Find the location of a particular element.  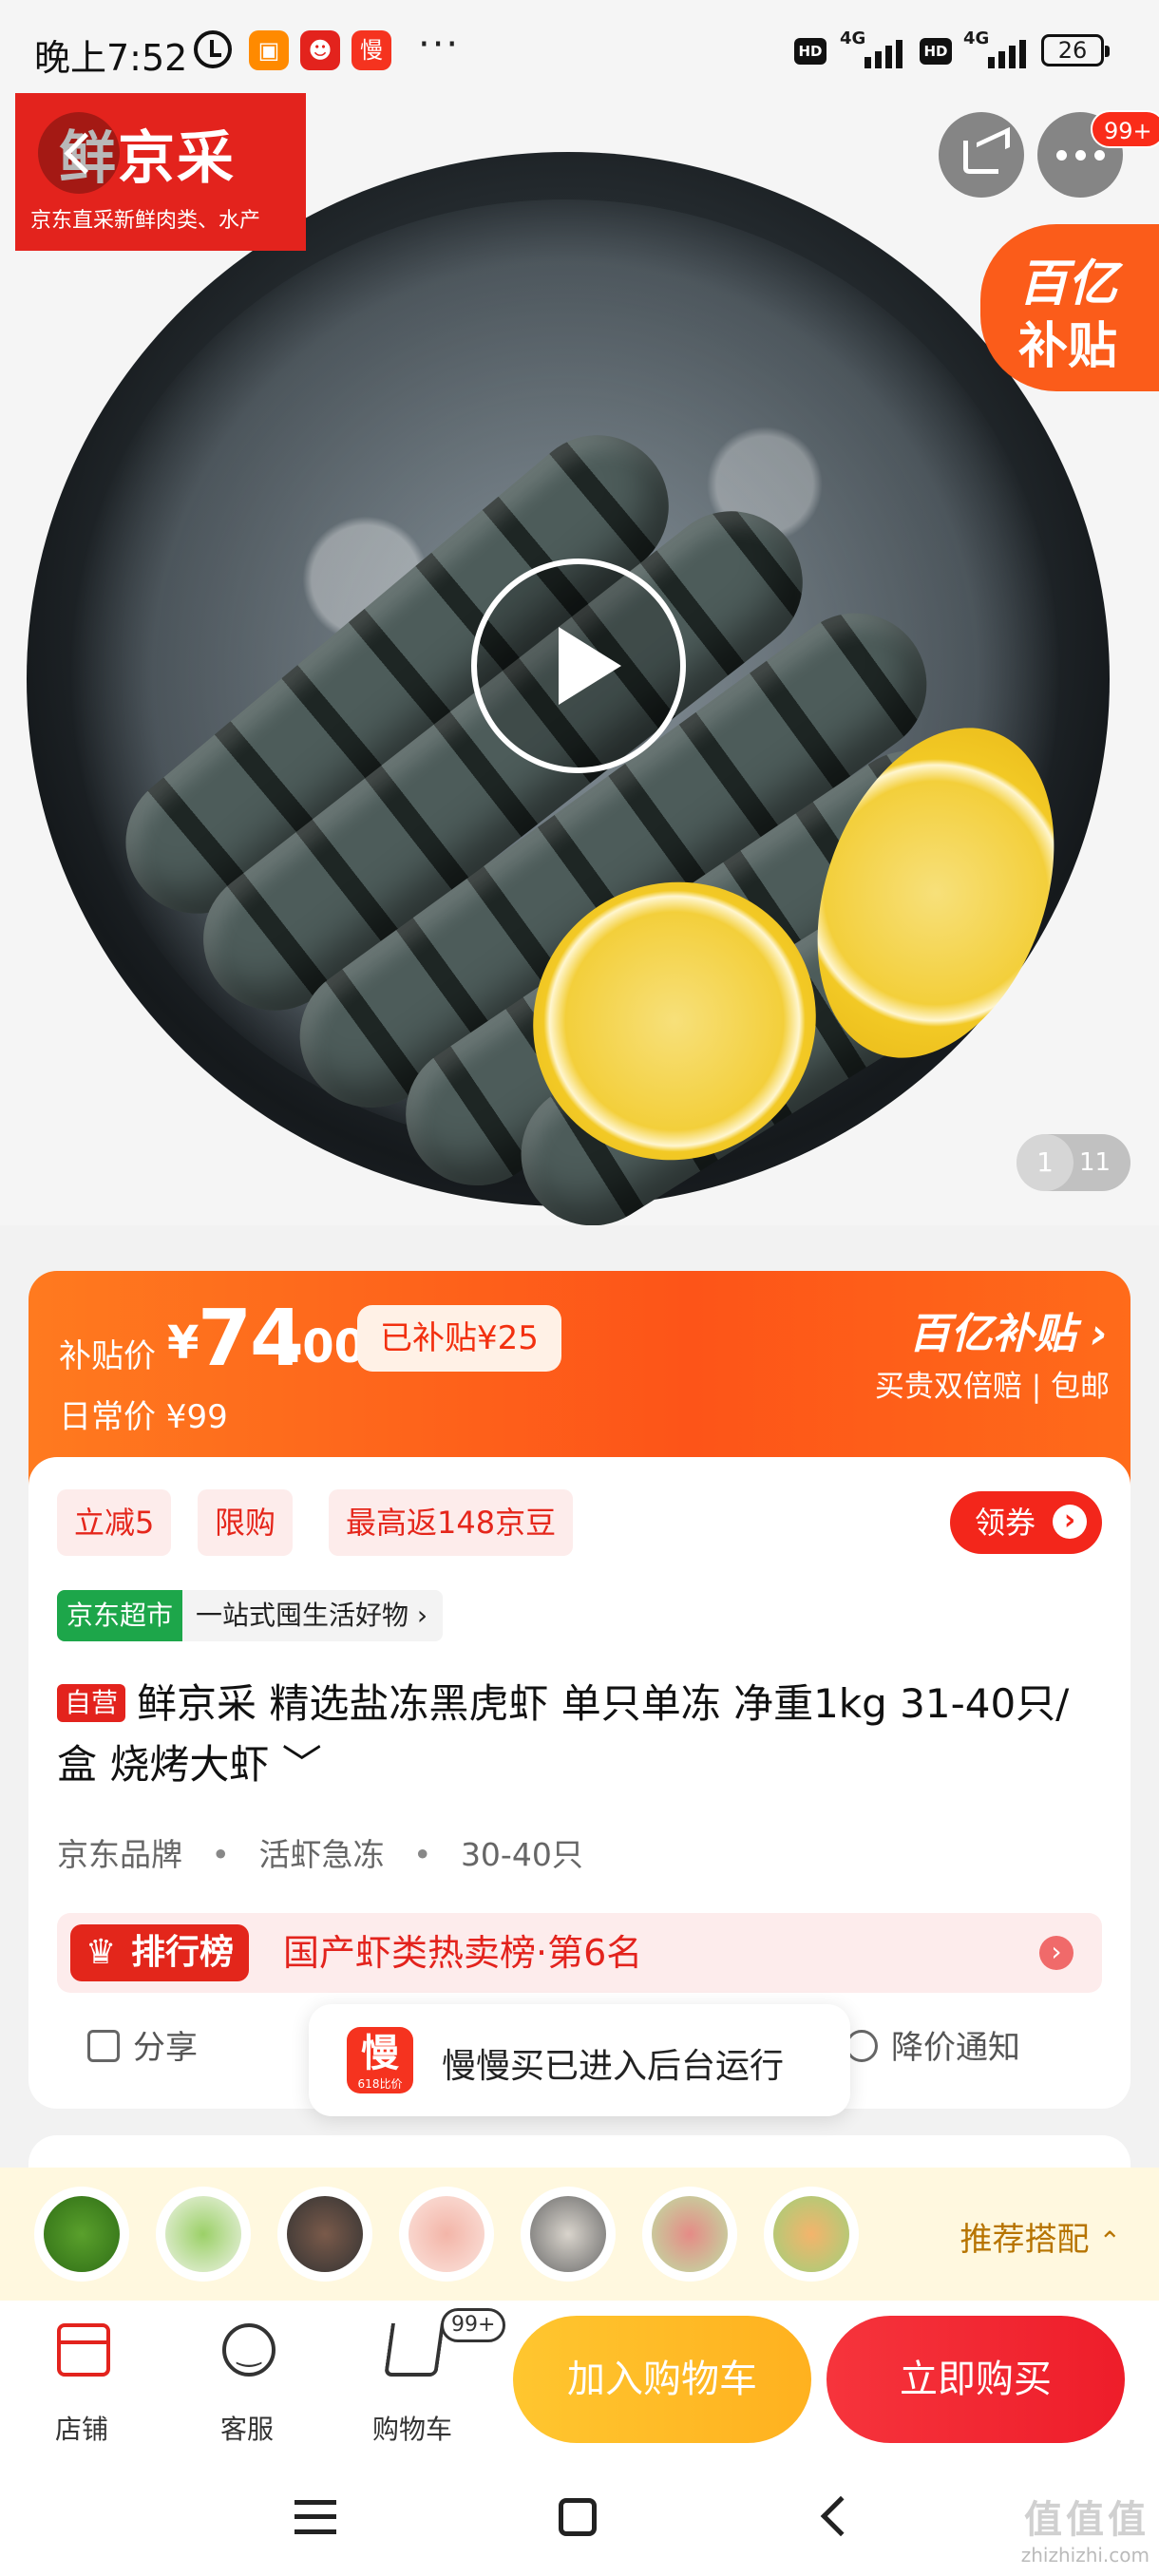

watermark-url: zhizhizhi.com is located at coordinates (1085, 2555).